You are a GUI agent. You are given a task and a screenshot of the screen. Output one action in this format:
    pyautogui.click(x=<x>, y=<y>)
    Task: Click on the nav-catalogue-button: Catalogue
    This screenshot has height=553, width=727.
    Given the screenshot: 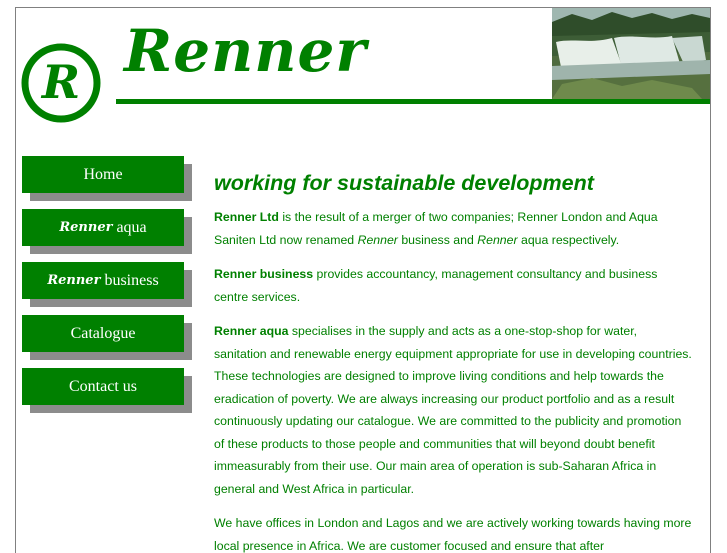 What is the action you would take?
    pyautogui.click(x=103, y=333)
    